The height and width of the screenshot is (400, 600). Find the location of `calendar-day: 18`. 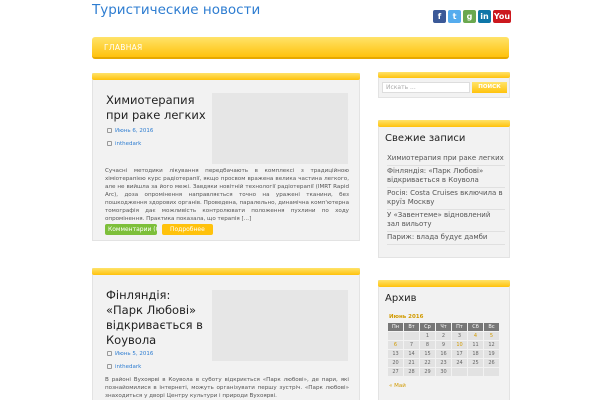

calendar-day: 18 is located at coordinates (475, 354).